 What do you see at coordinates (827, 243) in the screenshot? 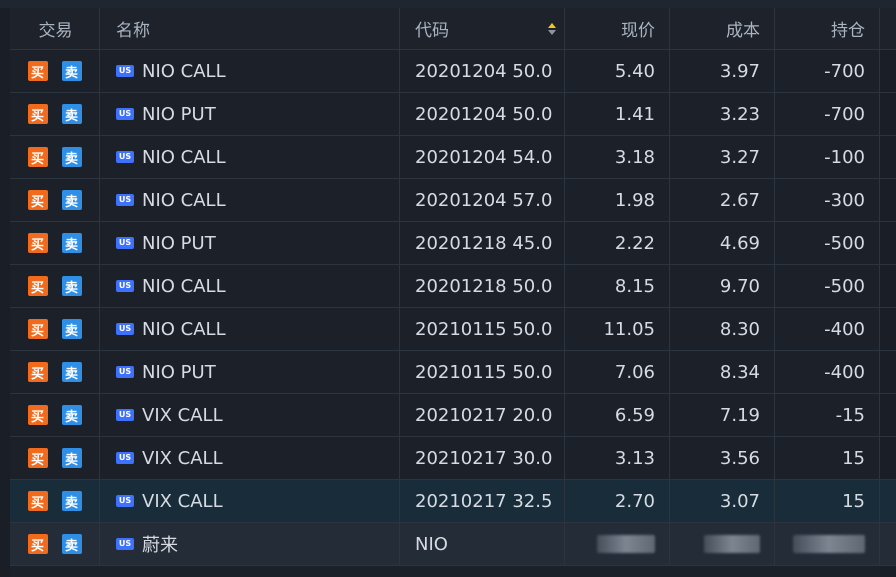
I see `position-qty: -500` at bounding box center [827, 243].